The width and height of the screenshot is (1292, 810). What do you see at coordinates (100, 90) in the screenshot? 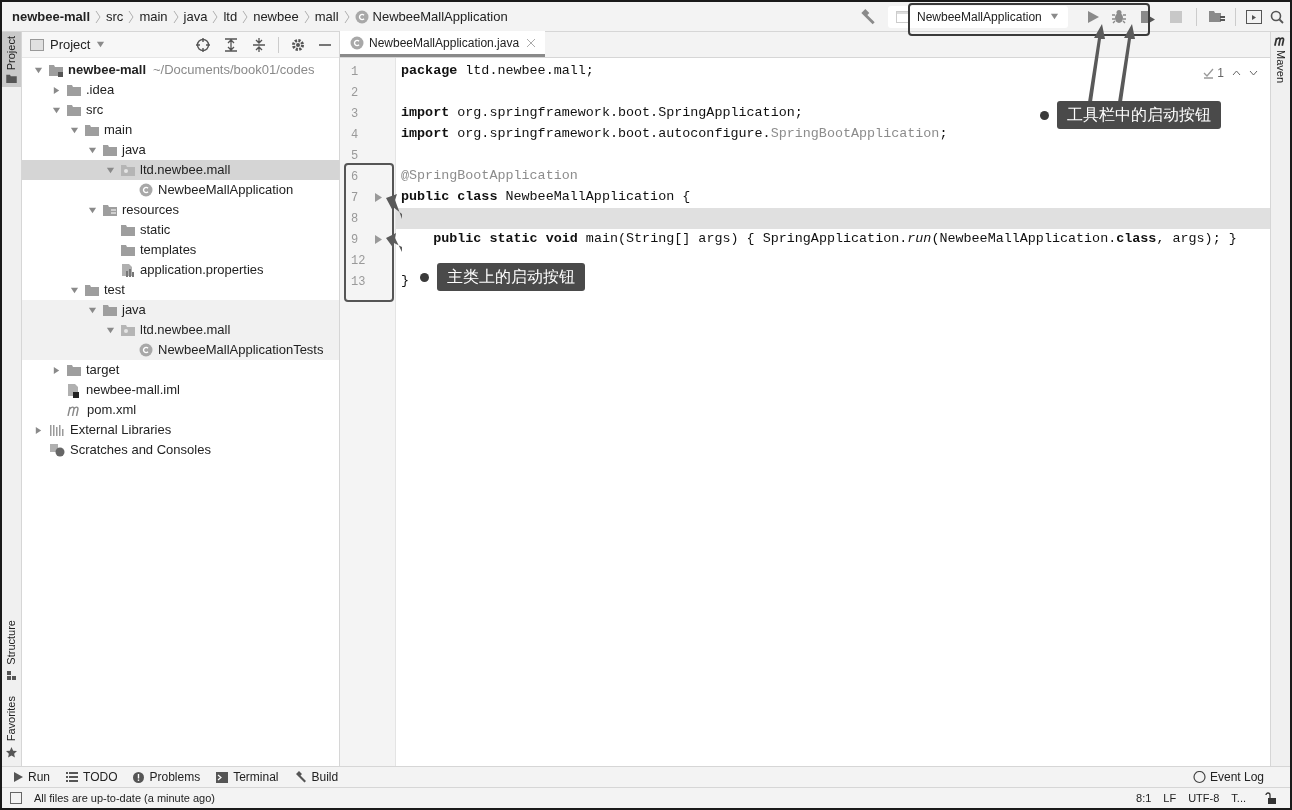
I see `tree-item-label: .idea` at bounding box center [100, 90].